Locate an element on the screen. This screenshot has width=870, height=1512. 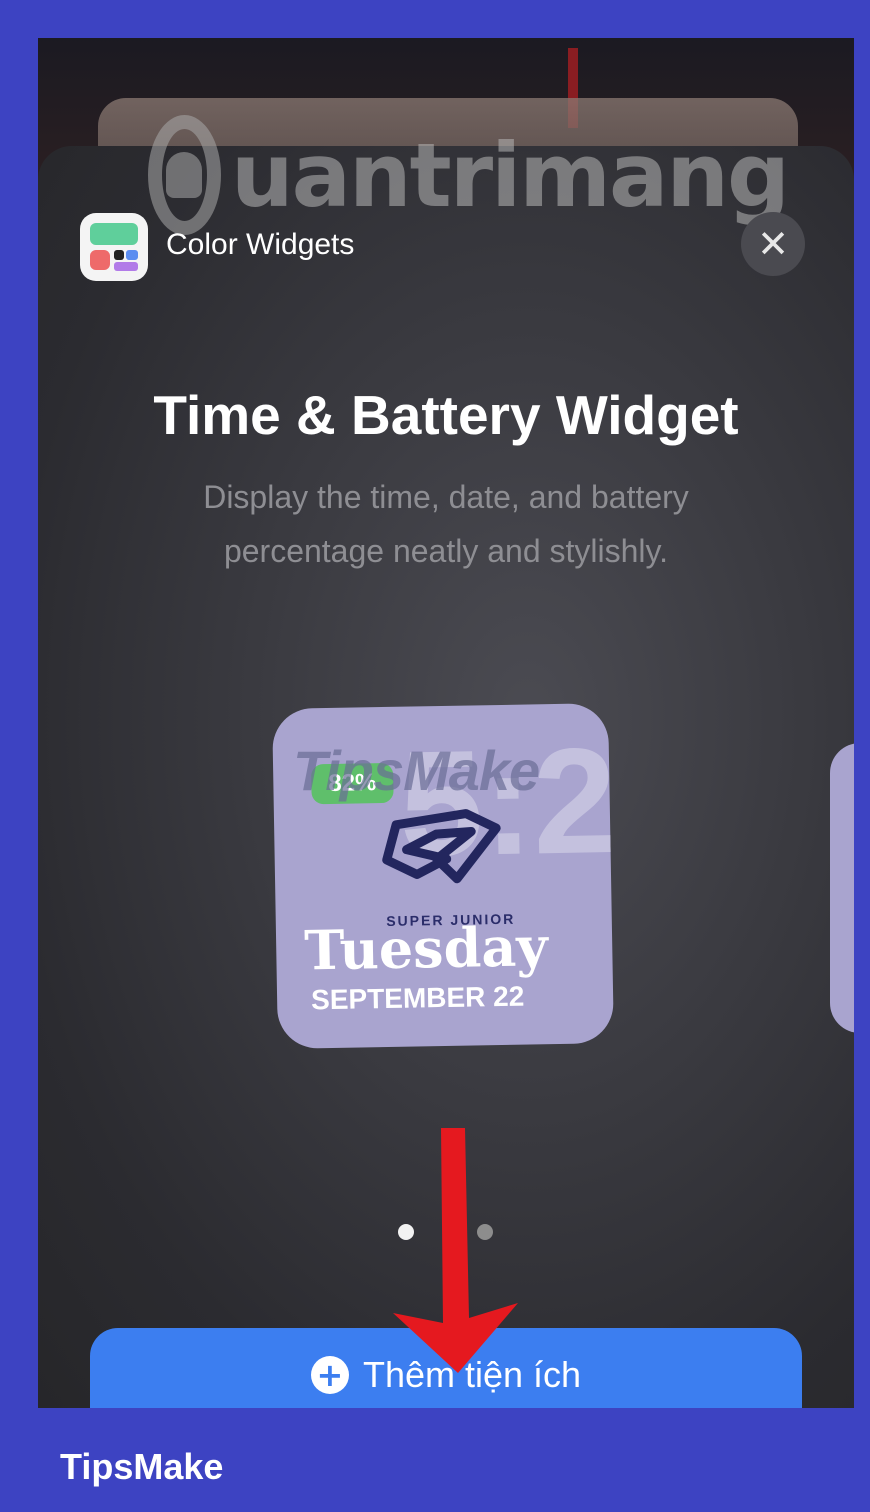
next-widget-preview is located at coordinates (842, 888).